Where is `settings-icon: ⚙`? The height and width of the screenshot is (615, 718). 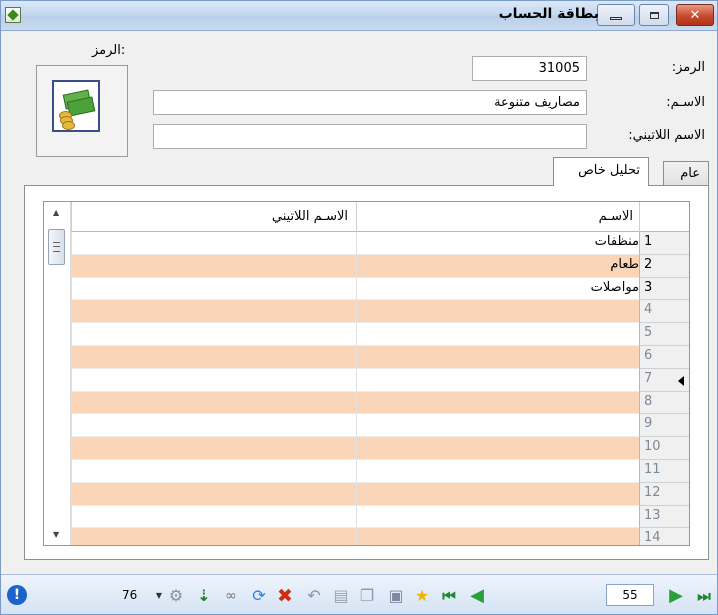
settings-icon: ⚙ is located at coordinates (176, 596).